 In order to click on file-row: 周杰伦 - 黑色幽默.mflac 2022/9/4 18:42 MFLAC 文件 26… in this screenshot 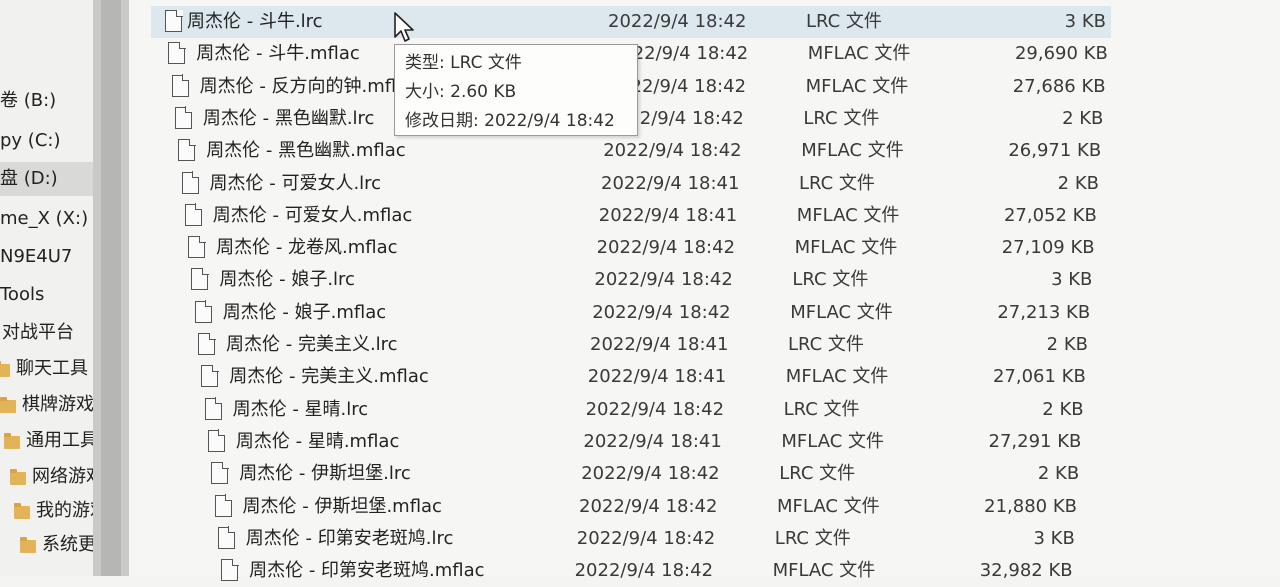, I will do `click(641, 151)`.